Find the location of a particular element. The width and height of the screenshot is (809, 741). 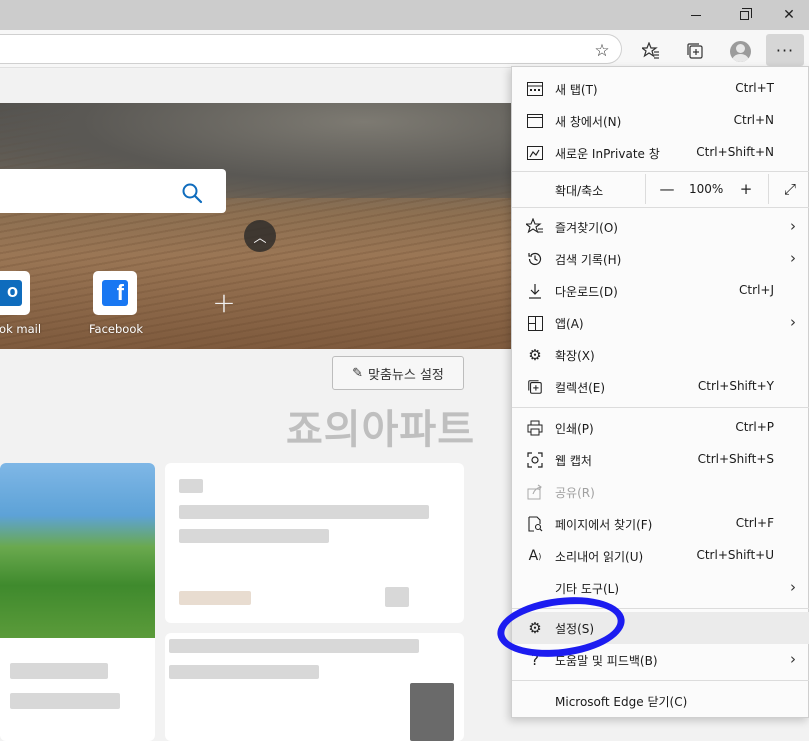

scroll-up-button: ︿ is located at coordinates (260, 236).